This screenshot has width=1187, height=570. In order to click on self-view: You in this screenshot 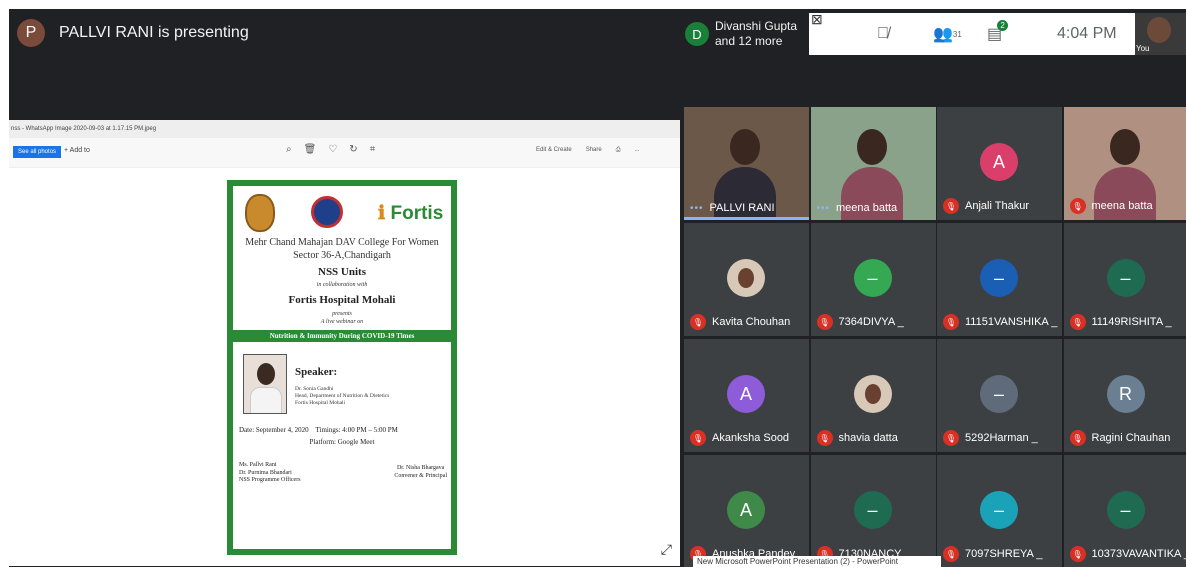, I will do `click(1160, 34)`.